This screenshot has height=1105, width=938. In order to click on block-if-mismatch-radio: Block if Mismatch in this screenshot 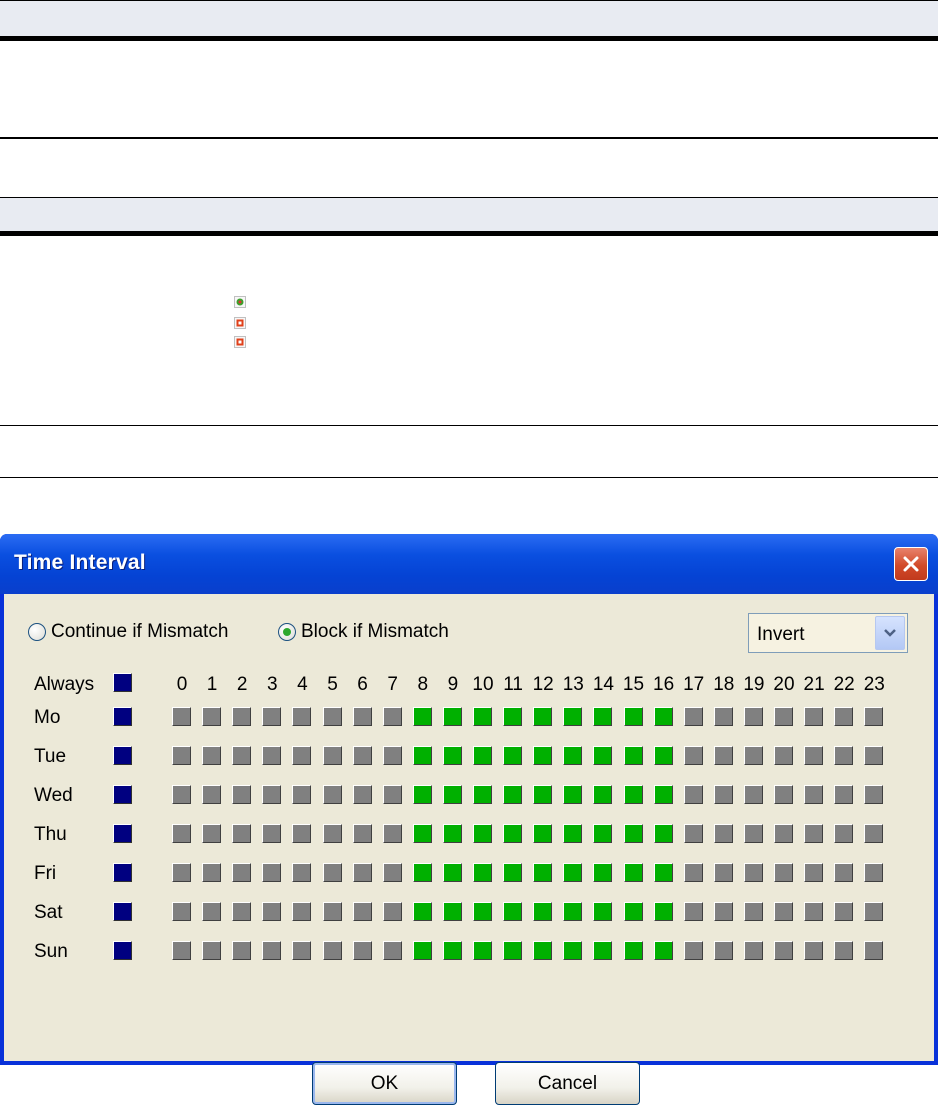, I will do `click(363, 632)`.